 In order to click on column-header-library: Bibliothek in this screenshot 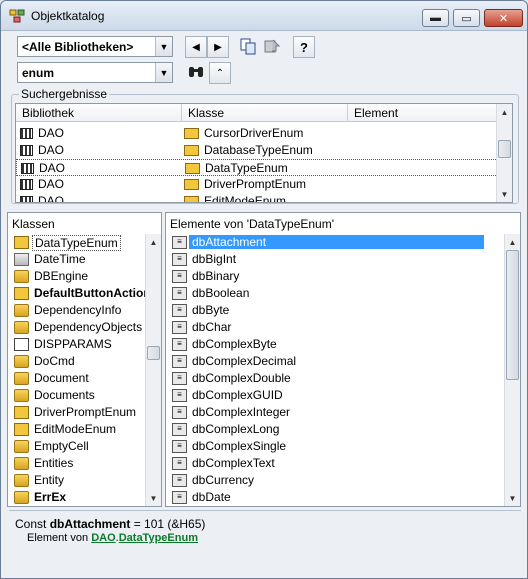, I will do `click(99, 113)`.